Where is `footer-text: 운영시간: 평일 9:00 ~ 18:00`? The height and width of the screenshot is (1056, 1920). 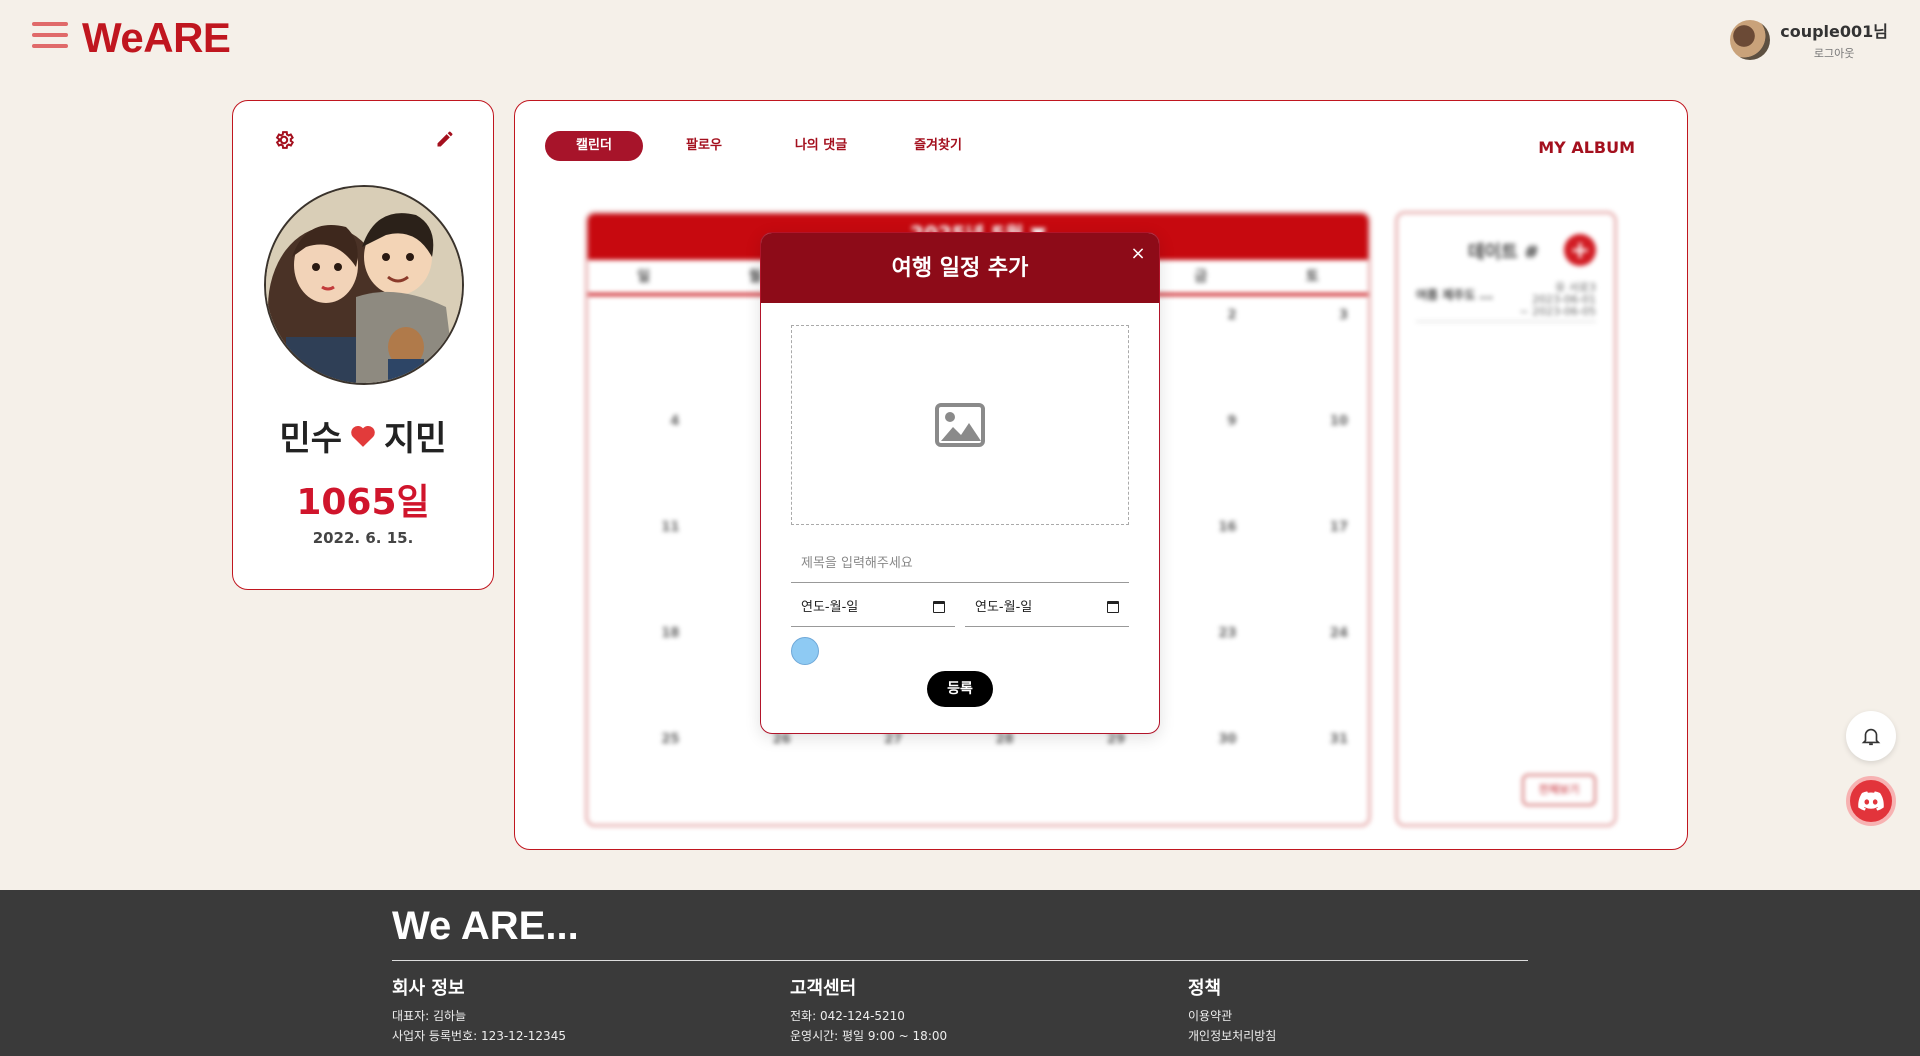 footer-text: 운영시간: 평일 9:00 ~ 18:00 is located at coordinates (869, 1036).